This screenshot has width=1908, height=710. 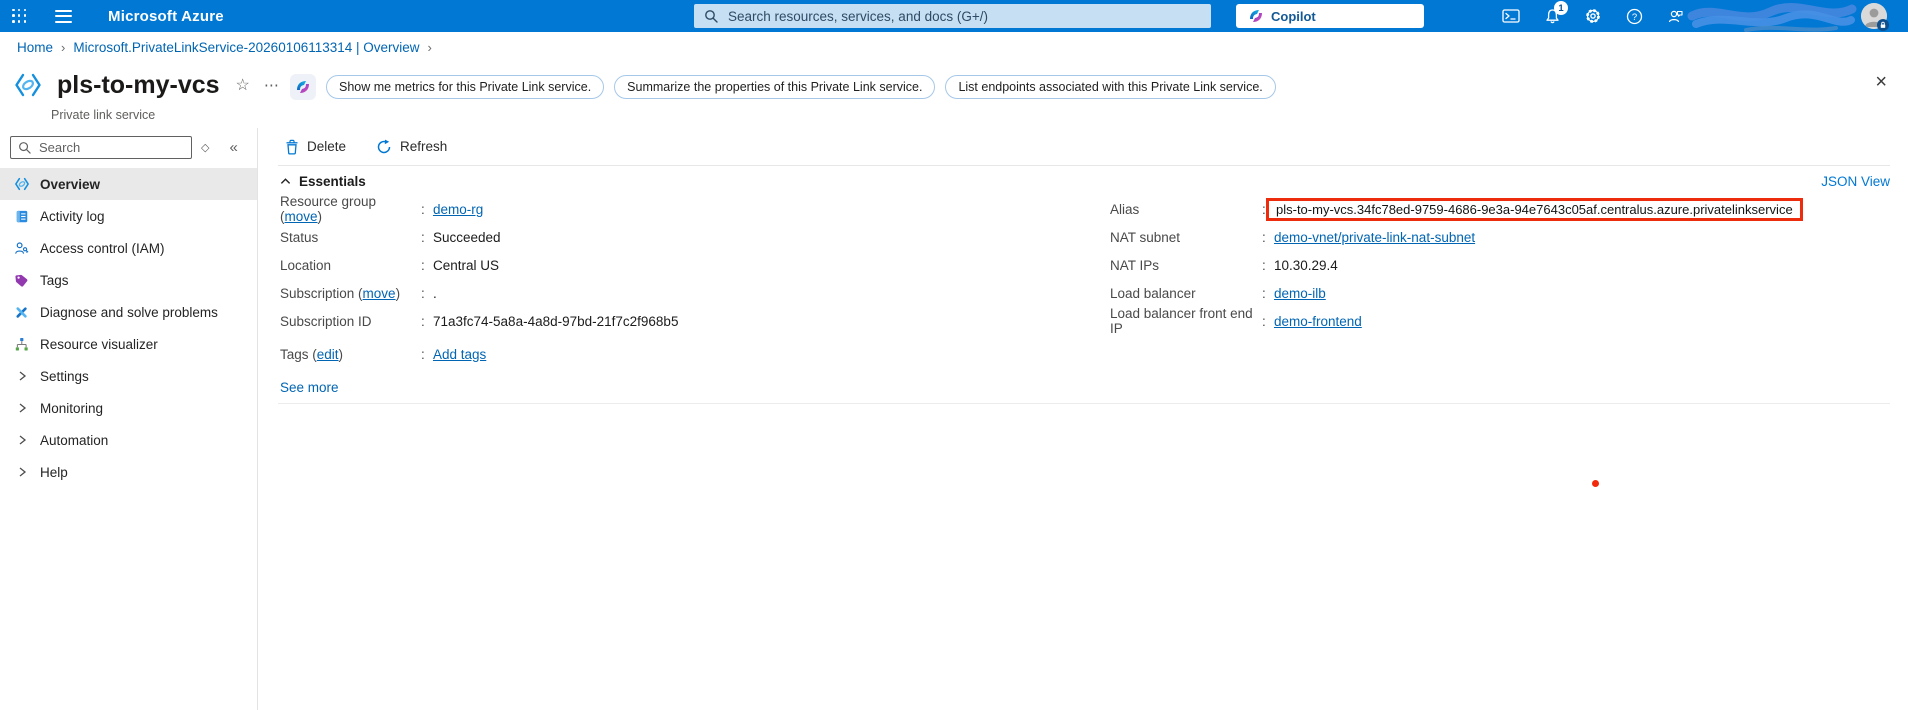 I want to click on sidebar-item-label: Overview, so click(x=70, y=184).